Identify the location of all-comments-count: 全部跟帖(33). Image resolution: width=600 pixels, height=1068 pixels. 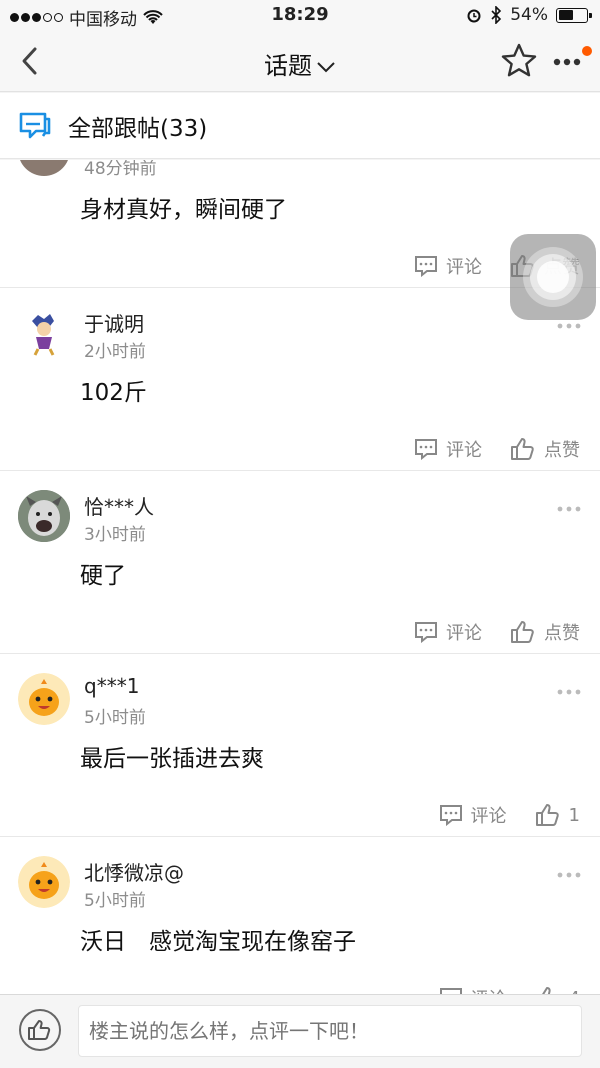
(138, 128).